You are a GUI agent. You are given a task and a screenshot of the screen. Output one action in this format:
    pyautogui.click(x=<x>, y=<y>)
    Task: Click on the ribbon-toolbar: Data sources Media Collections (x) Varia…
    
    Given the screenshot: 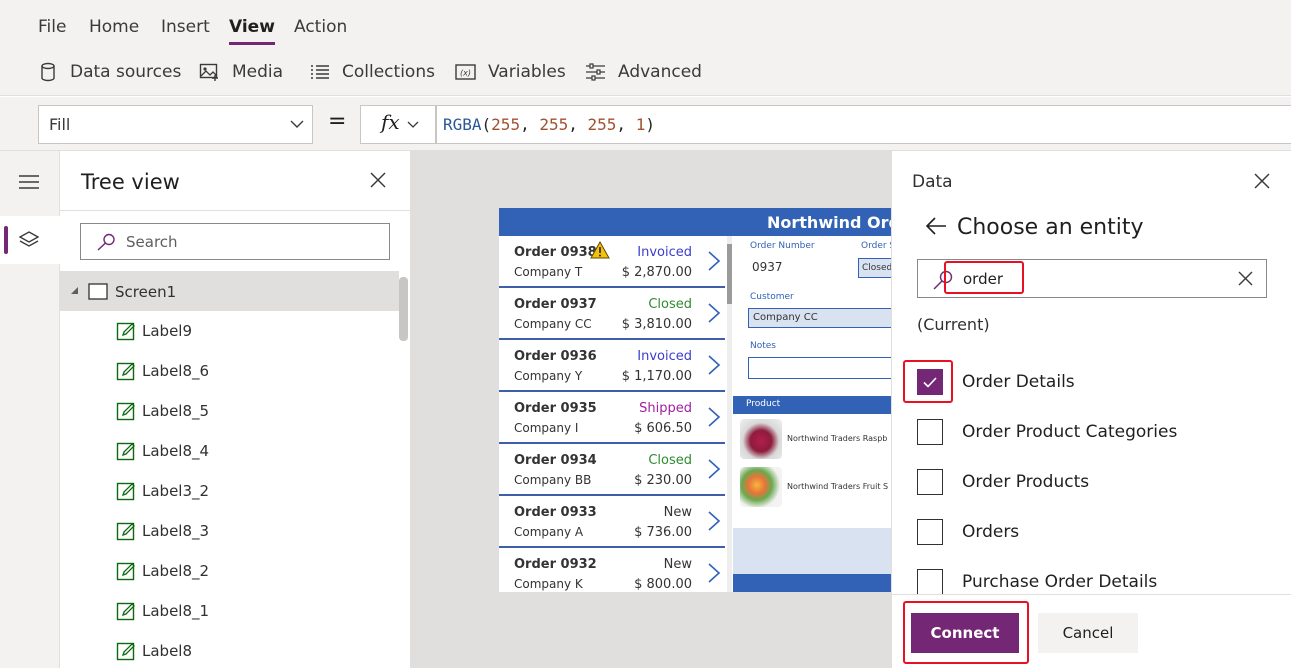 What is the action you would take?
    pyautogui.click(x=645, y=72)
    